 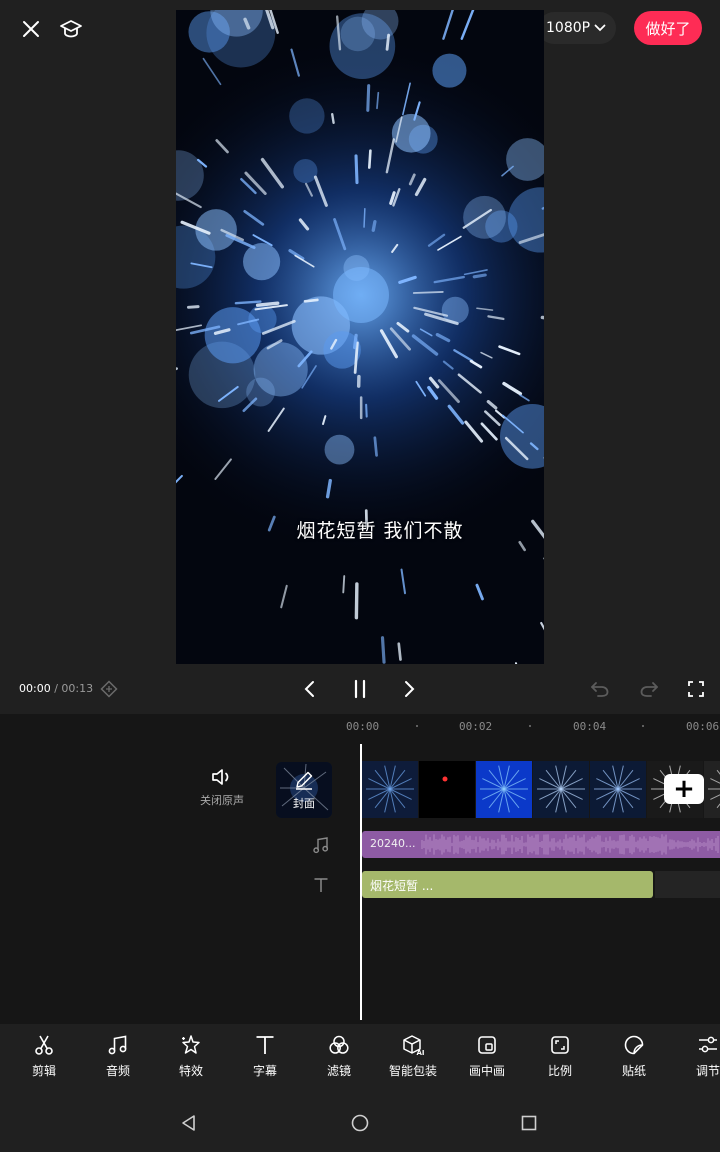 I want to click on tool-picture-in-picture: 画中画, so click(x=487, y=1056).